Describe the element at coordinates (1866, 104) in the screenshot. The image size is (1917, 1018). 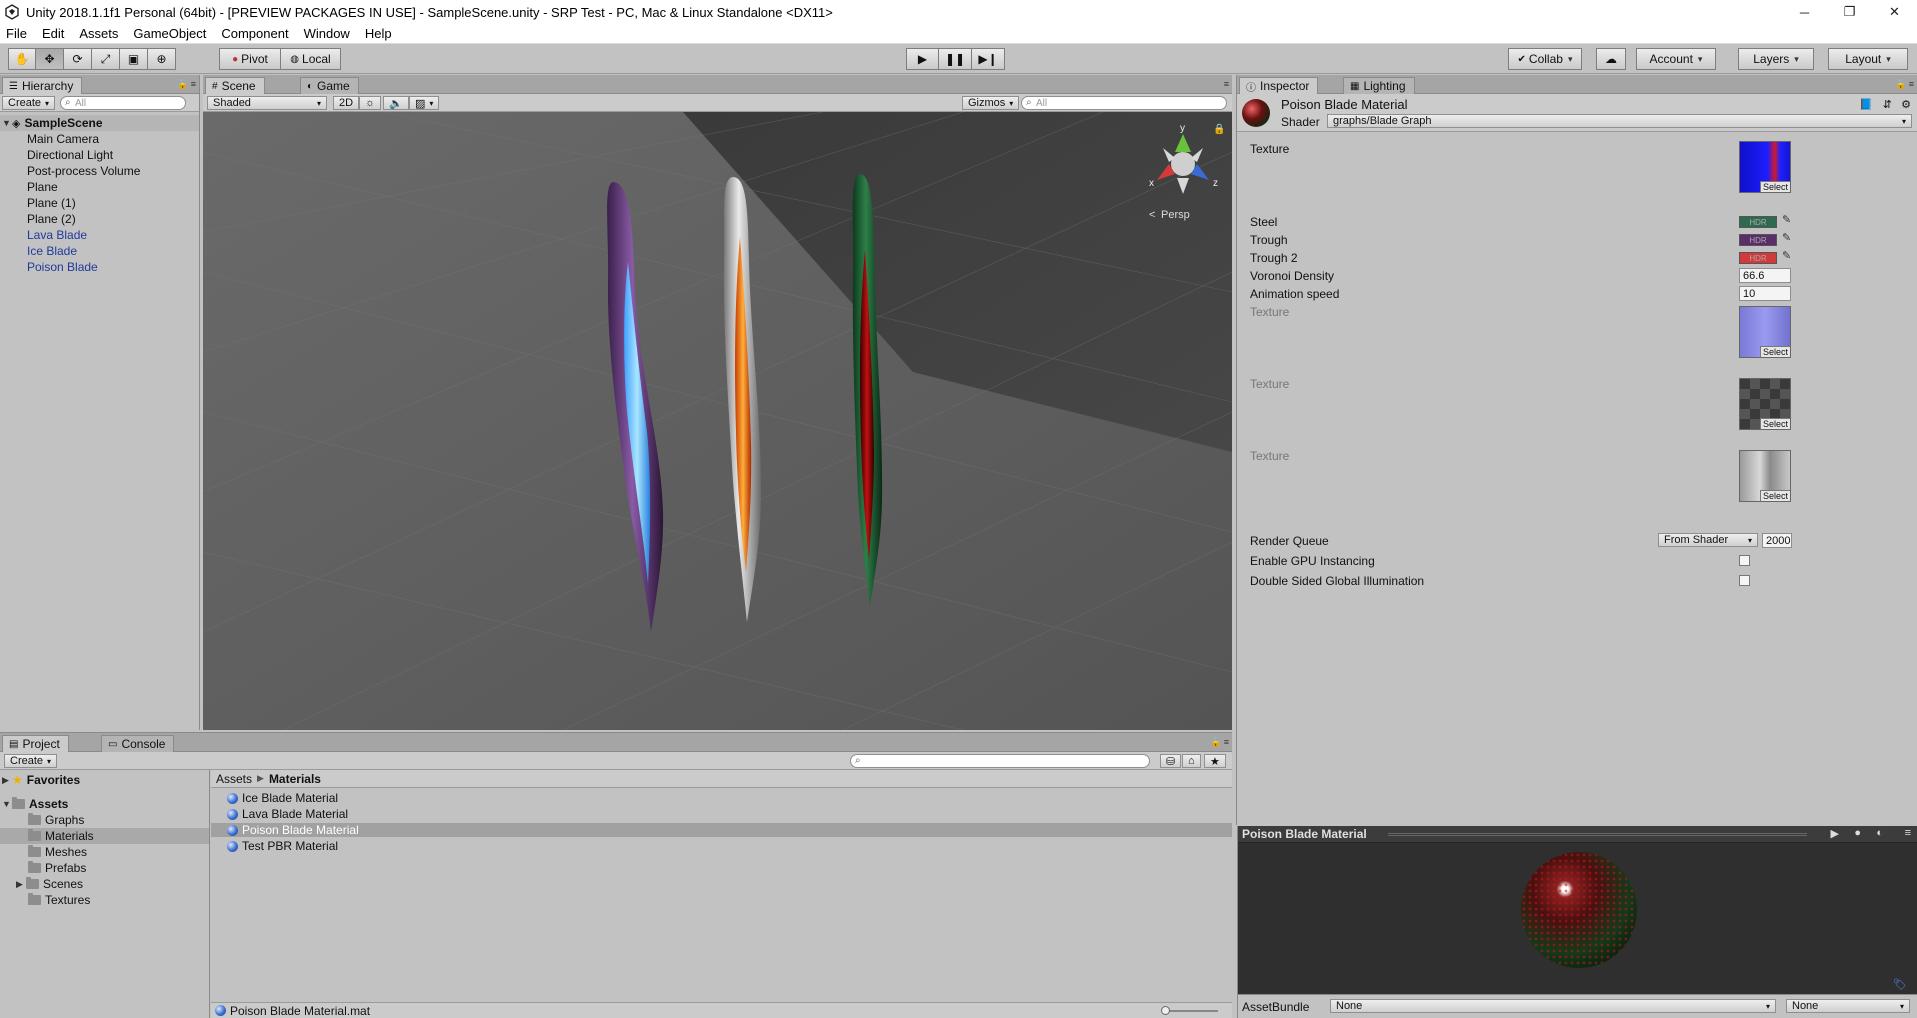
I see `help-icon: 📘` at that location.